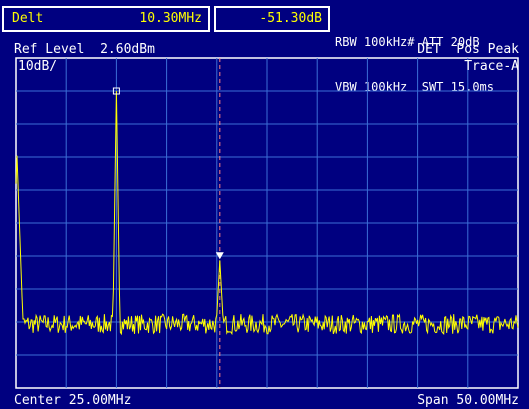 This screenshot has height=409, width=529. I want to click on span-label: Span, so click(433, 400).